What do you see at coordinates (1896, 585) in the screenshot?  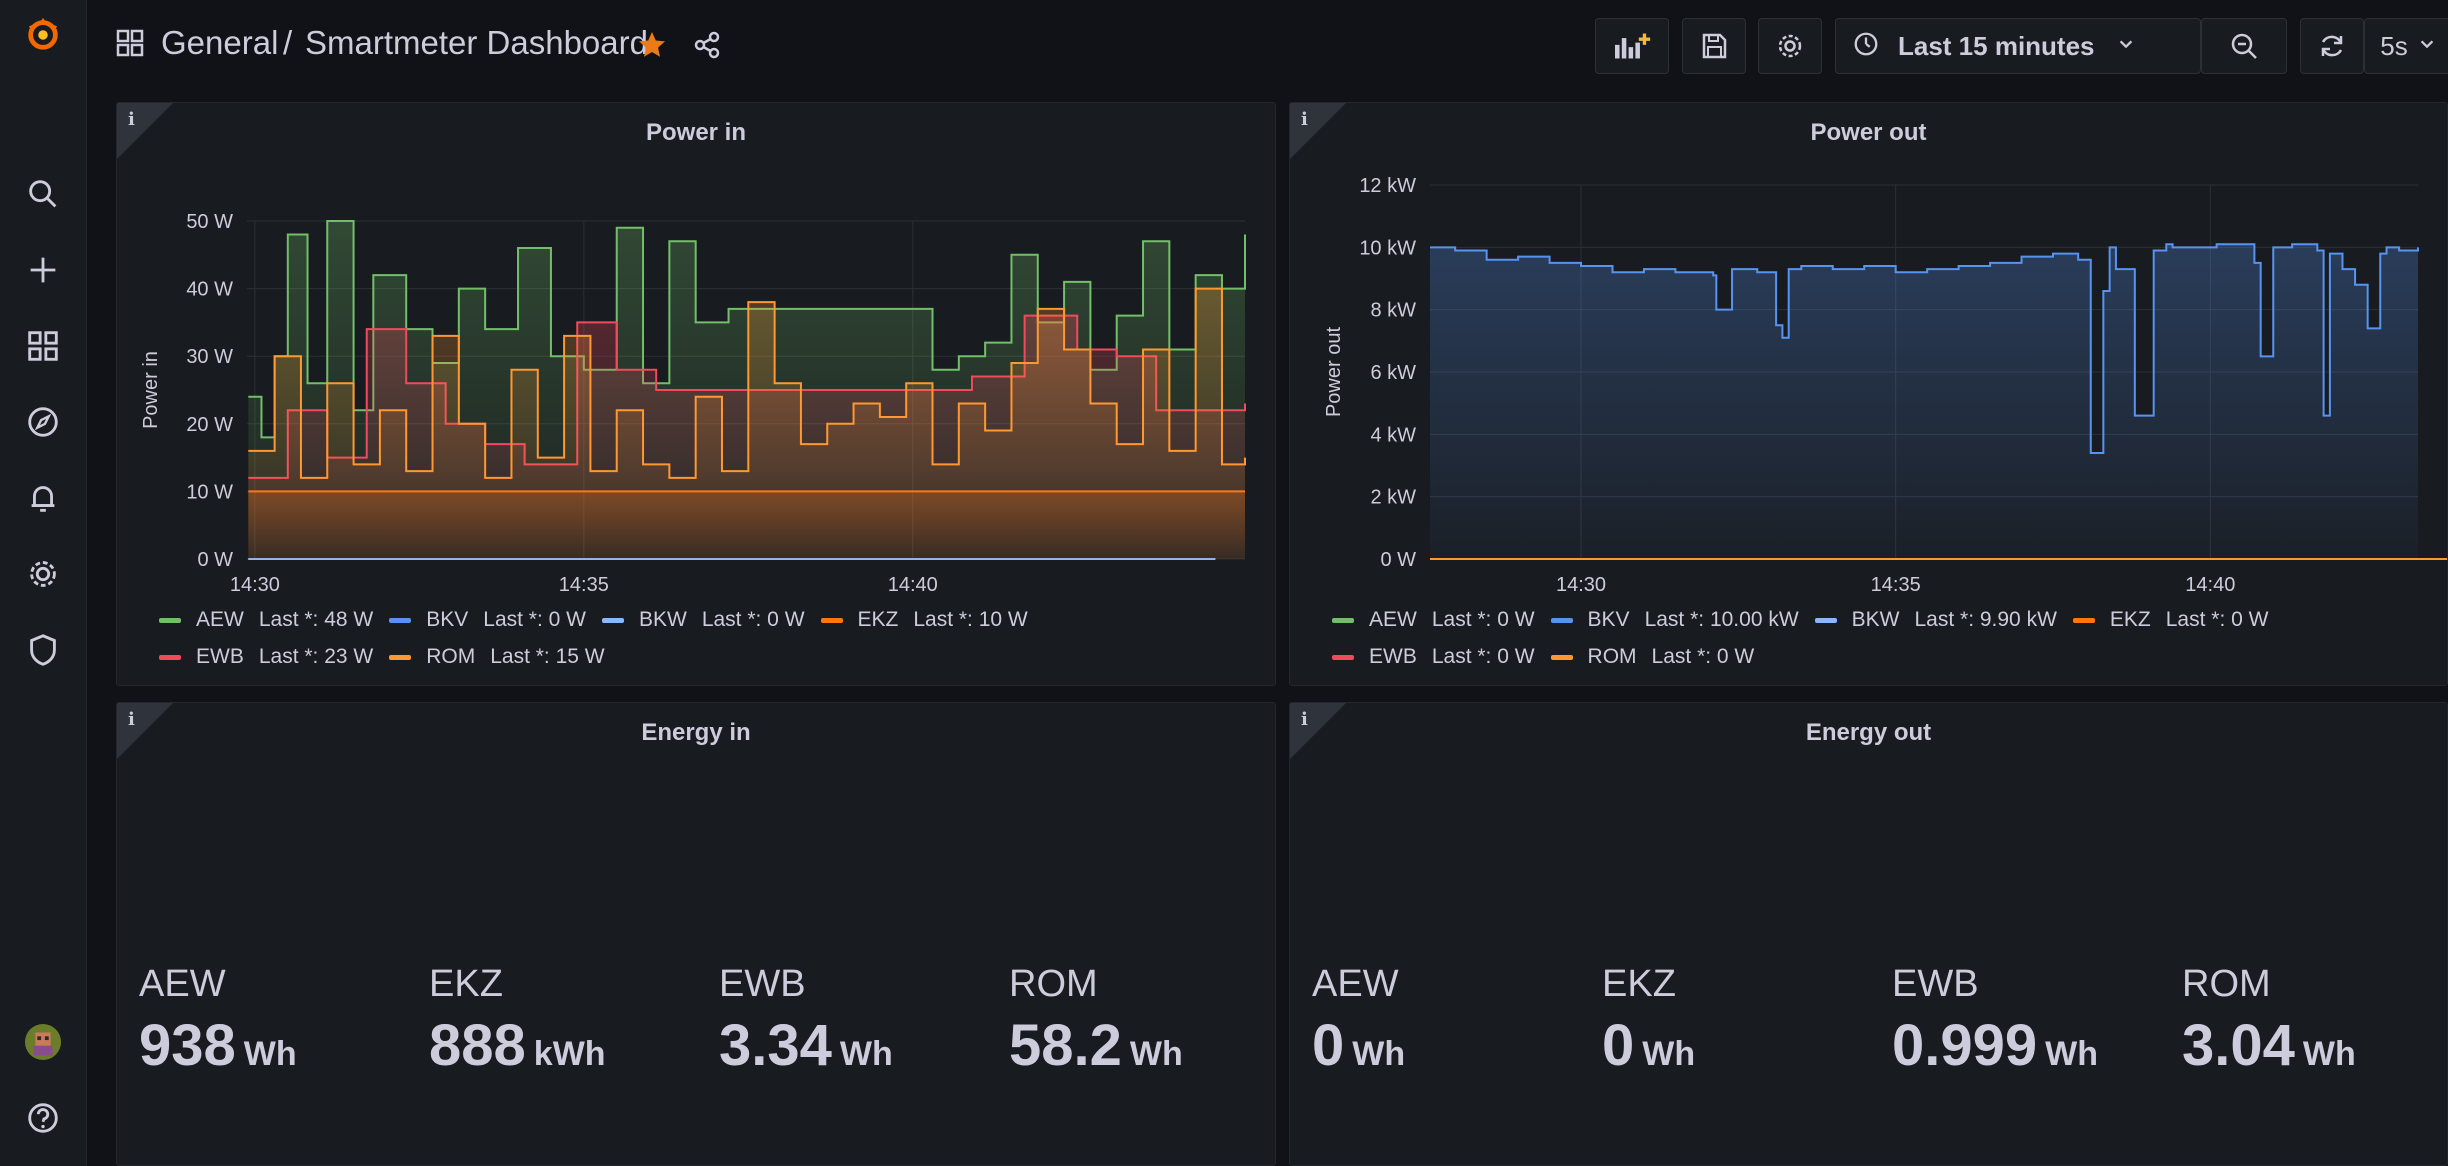 I see `x-tick-label: 14:35` at bounding box center [1896, 585].